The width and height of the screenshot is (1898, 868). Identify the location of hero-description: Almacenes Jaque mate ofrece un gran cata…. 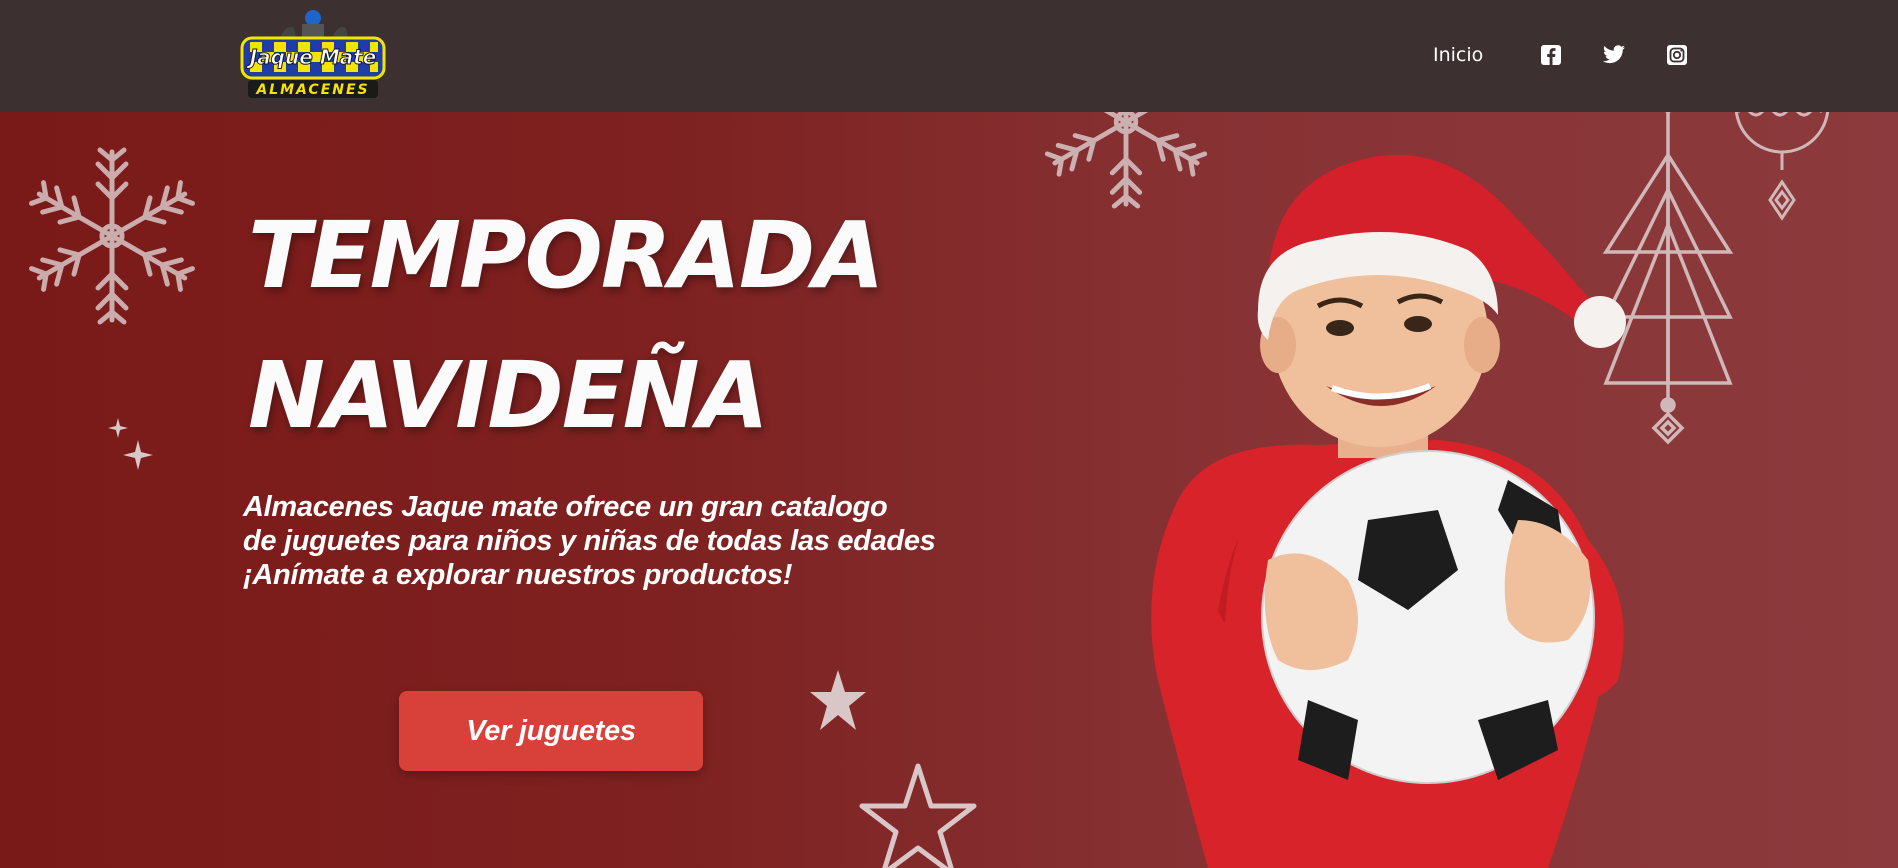
(593, 541).